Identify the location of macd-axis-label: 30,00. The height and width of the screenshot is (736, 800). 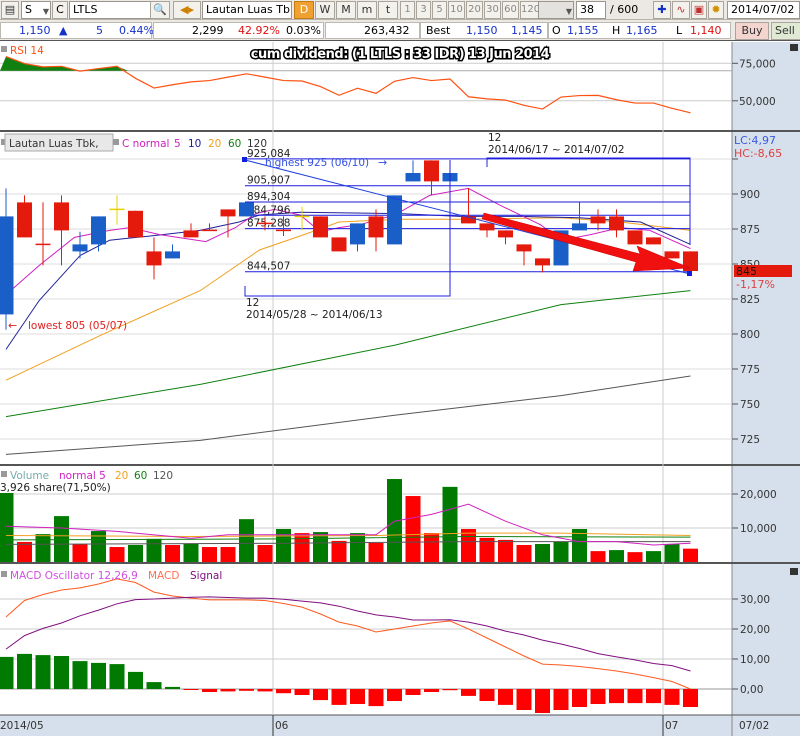
(755, 600).